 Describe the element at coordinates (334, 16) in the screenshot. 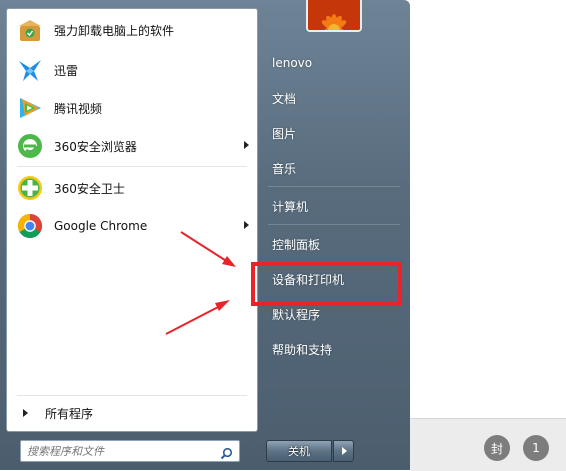

I see `user-avatar` at that location.